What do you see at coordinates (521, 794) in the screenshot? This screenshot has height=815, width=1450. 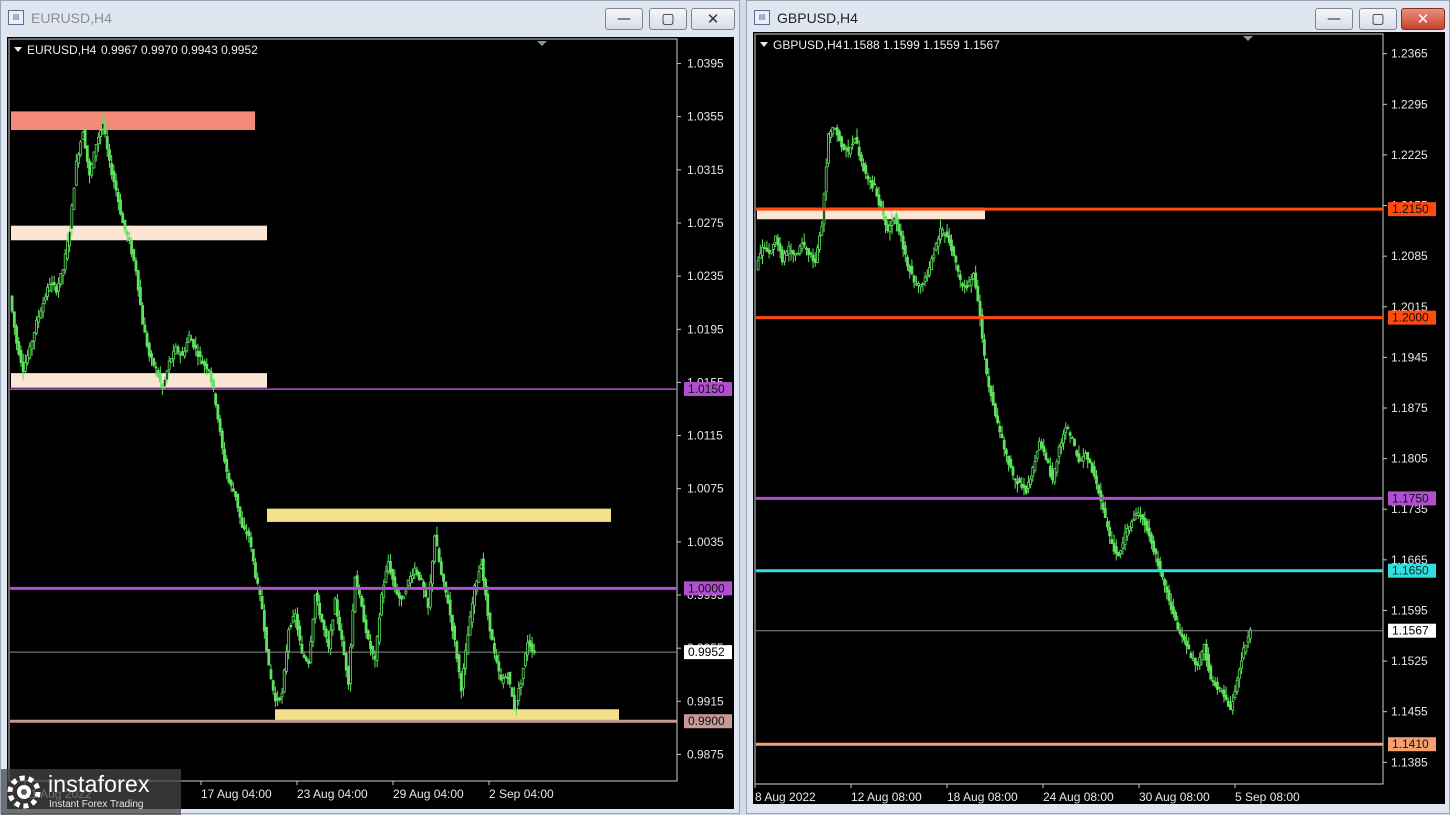 I see `time-axis-label: 2 Sep 04:00` at bounding box center [521, 794].